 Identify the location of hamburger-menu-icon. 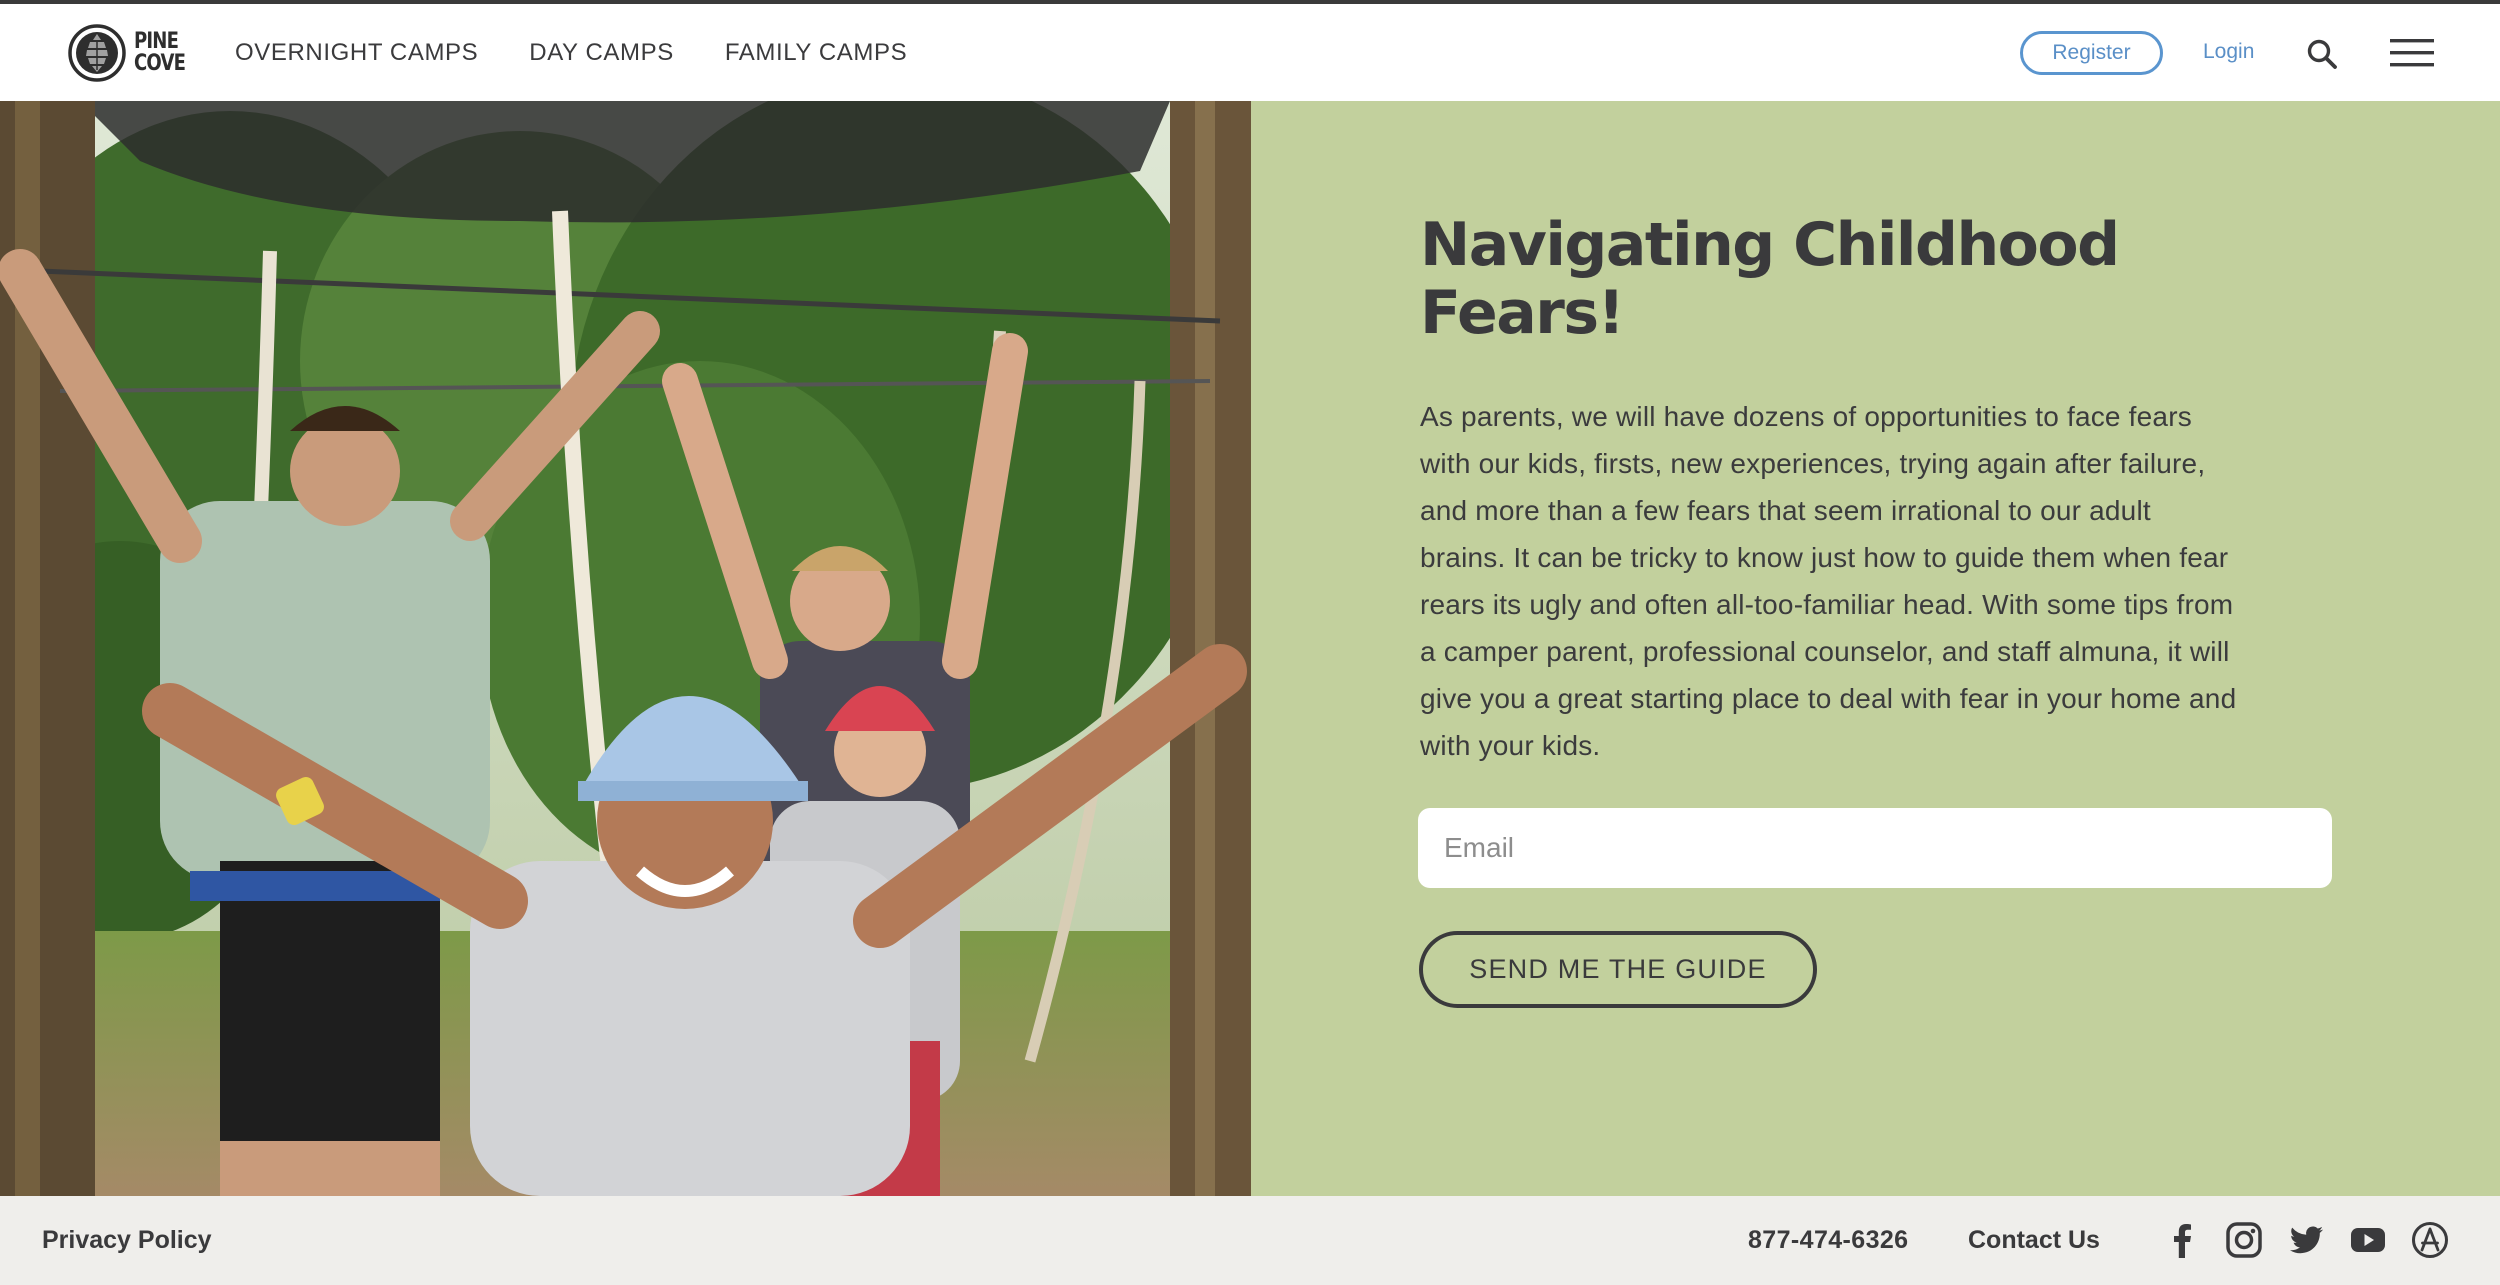
(2412, 53).